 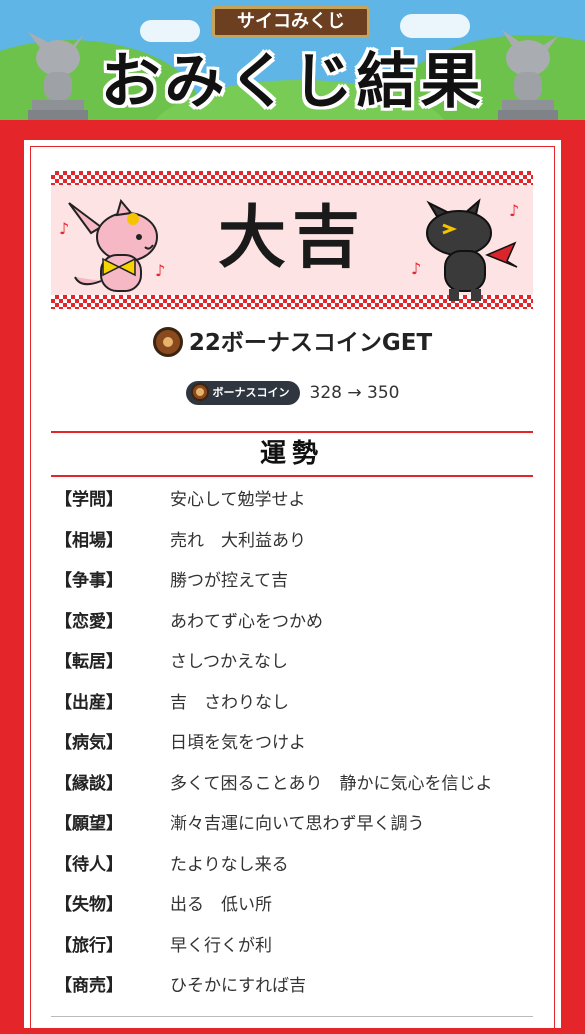 What do you see at coordinates (229, 662) in the screenshot?
I see `item-value: さしつかえなし` at bounding box center [229, 662].